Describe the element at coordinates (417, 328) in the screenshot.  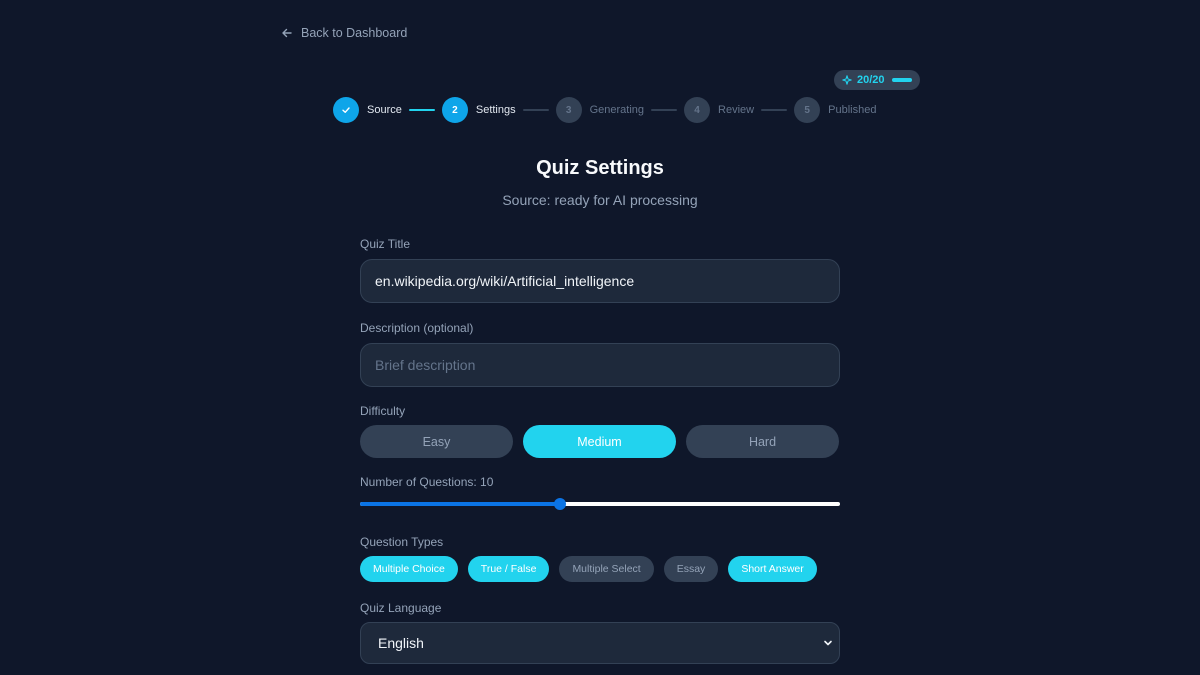
I see `description-label: Description (optional)` at that location.